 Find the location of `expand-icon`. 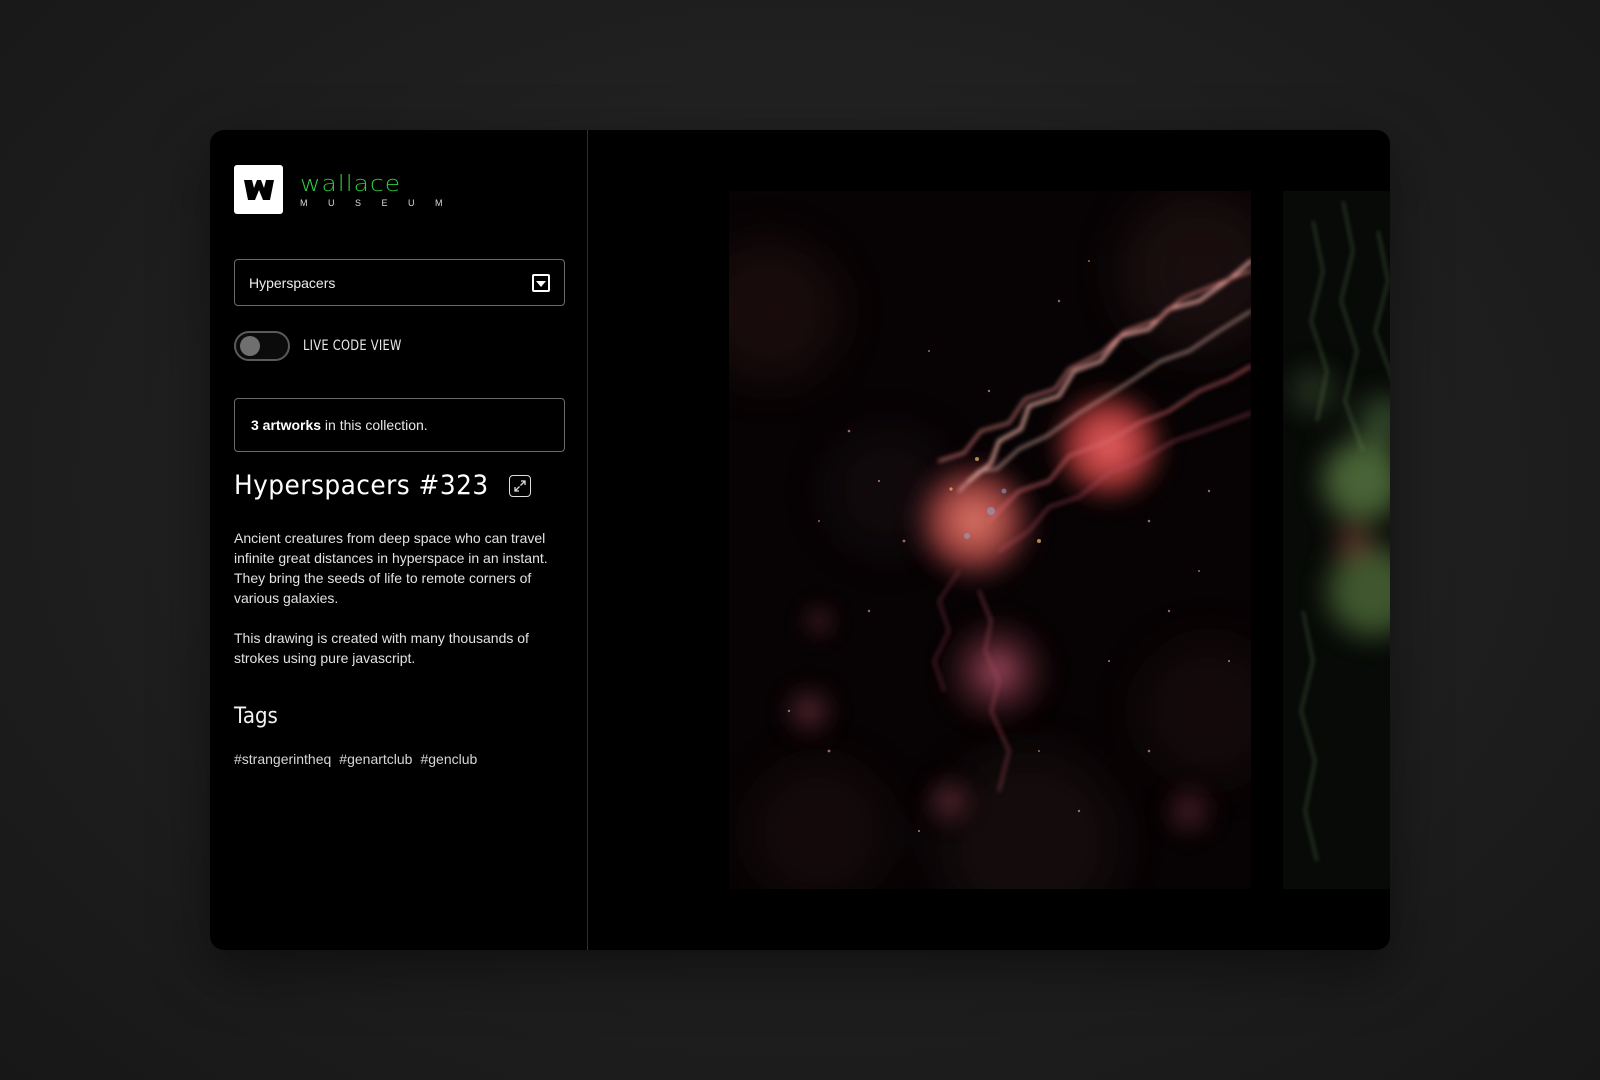

expand-icon is located at coordinates (519, 485).